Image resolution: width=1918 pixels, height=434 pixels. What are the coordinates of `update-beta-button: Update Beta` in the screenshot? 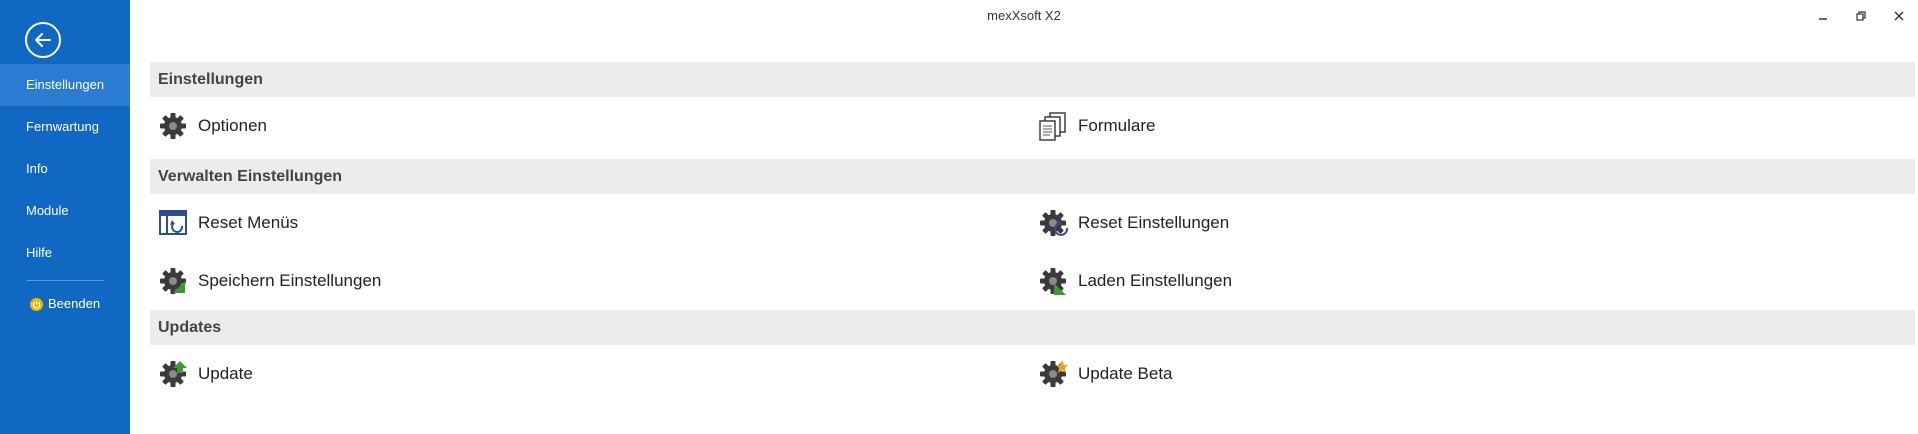 It's located at (1470, 374).